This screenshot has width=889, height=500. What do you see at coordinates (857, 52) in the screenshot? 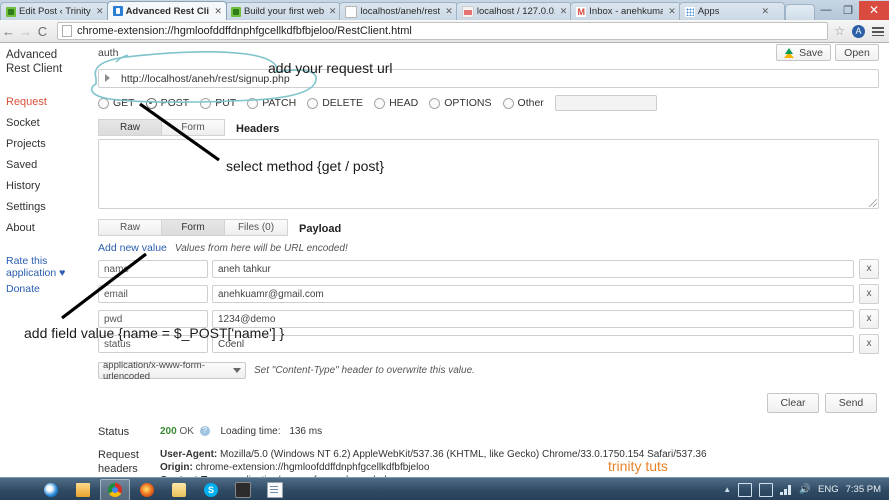
I see `open-button: Open` at bounding box center [857, 52].